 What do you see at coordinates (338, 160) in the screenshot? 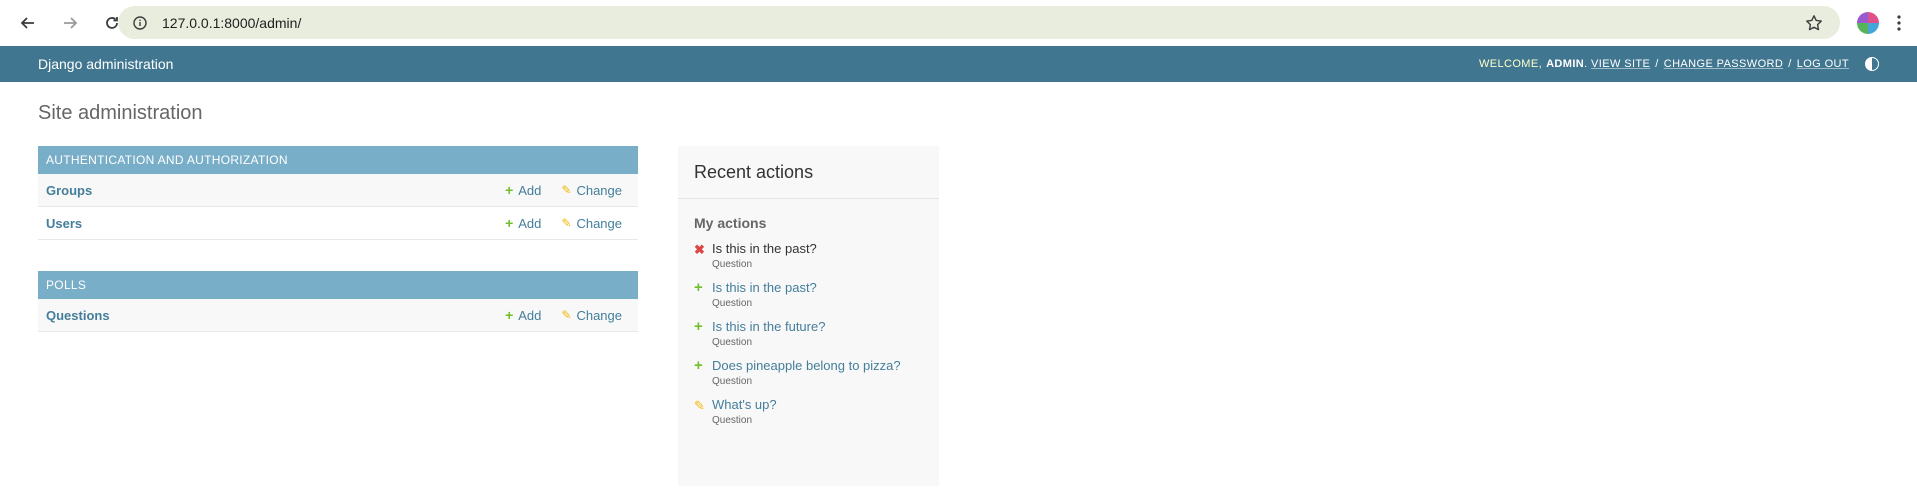
I see `module-caption: Authentication and Authorization` at bounding box center [338, 160].